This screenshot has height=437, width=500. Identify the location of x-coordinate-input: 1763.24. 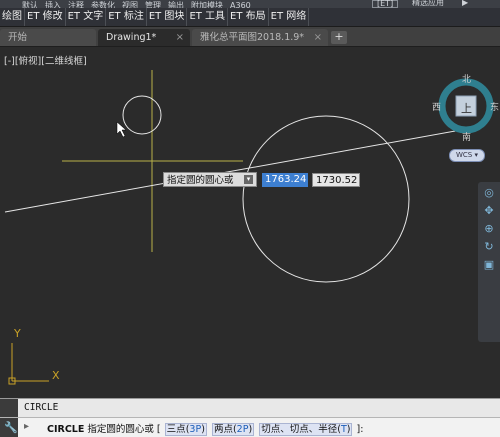
(285, 180).